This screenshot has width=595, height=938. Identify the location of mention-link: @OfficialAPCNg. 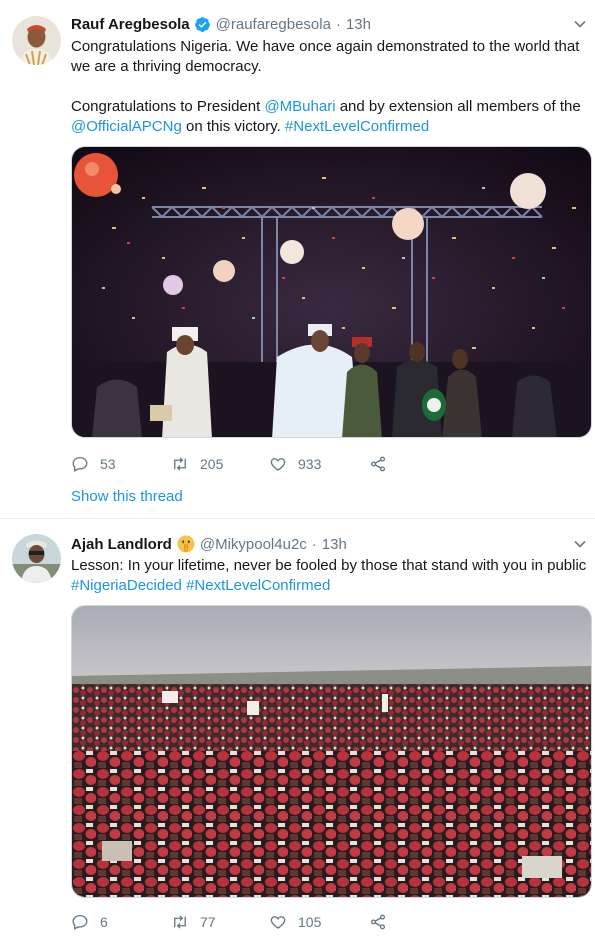
(126, 126).